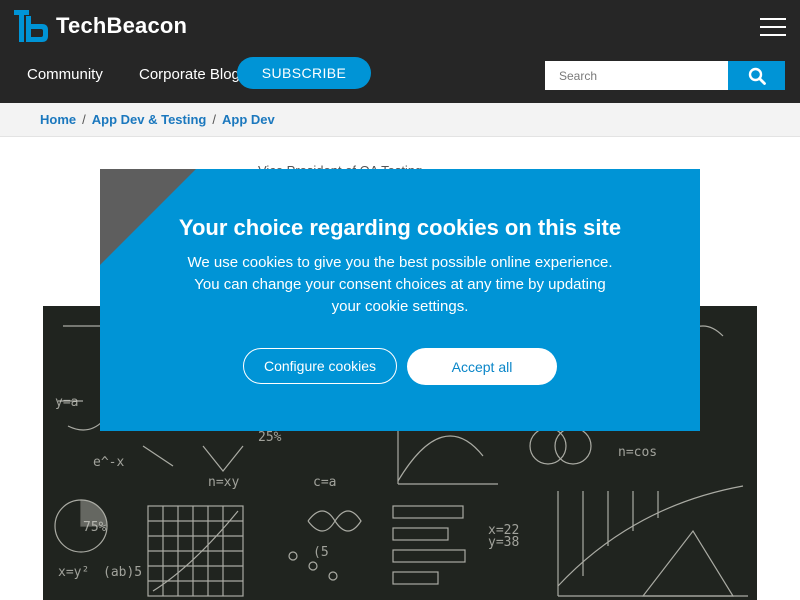  Describe the element at coordinates (248, 119) in the screenshot. I see `breadcrumb-app-dev: App Dev` at that location.